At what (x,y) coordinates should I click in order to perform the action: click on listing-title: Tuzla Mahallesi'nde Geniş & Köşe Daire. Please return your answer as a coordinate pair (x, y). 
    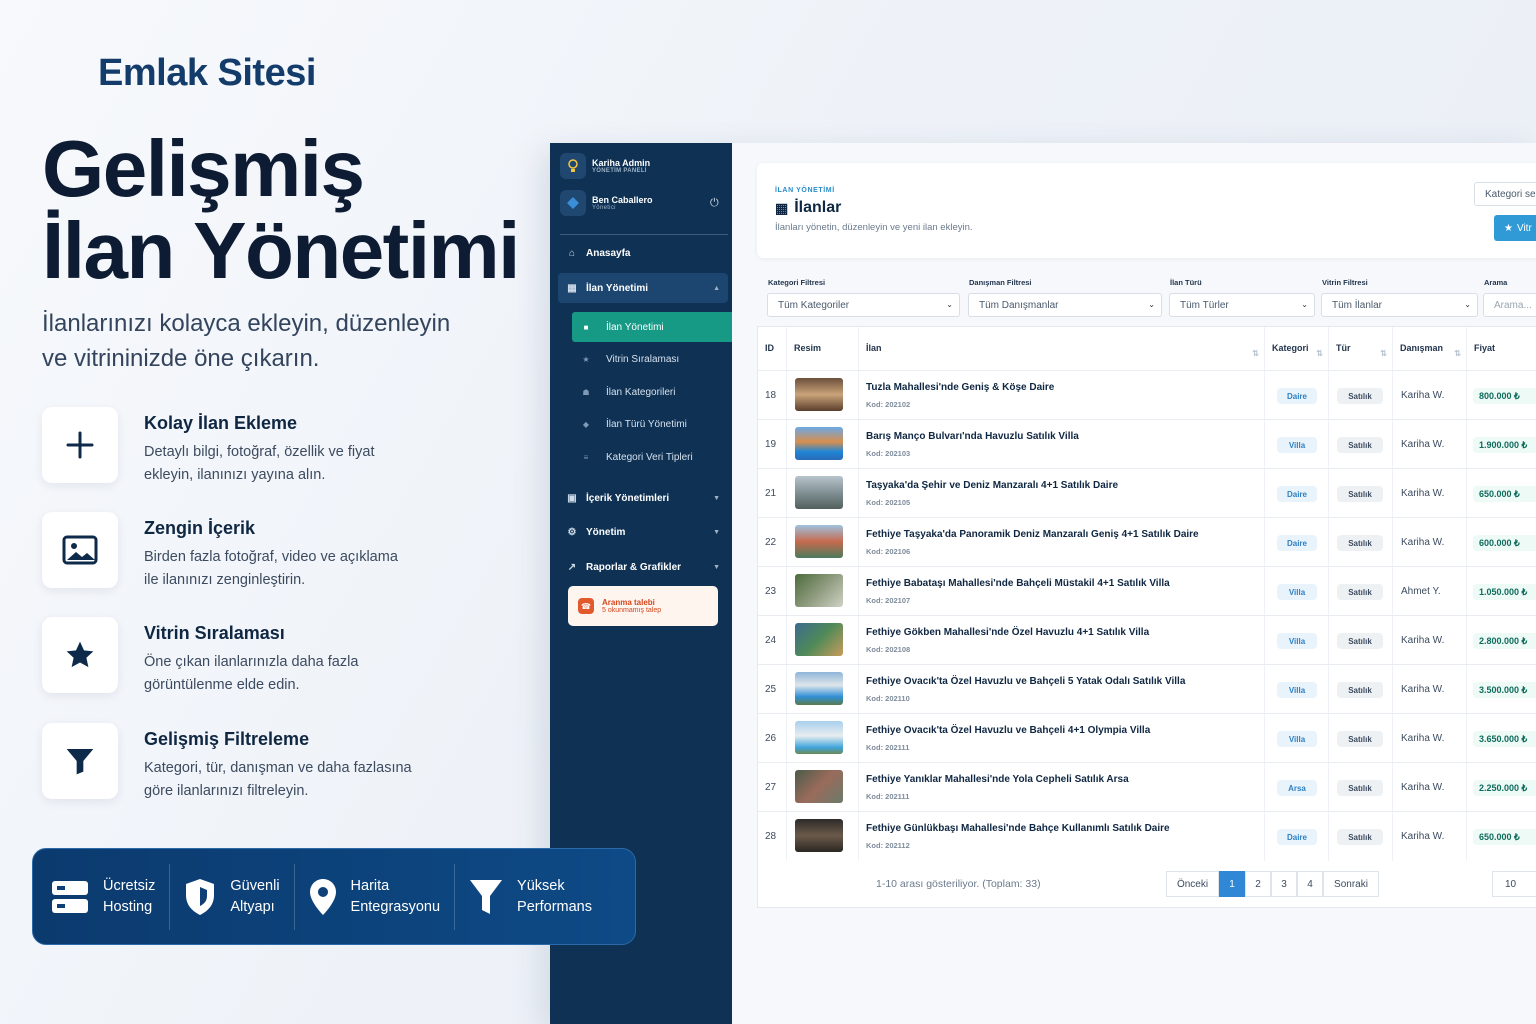
    Looking at the image, I should click on (960, 387).